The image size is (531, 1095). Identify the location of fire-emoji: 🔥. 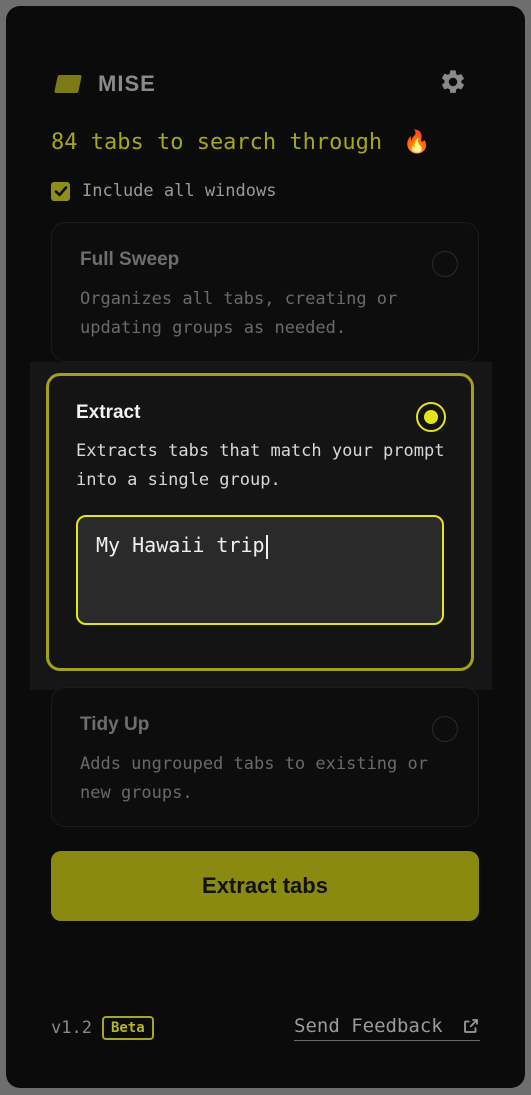
(417, 142).